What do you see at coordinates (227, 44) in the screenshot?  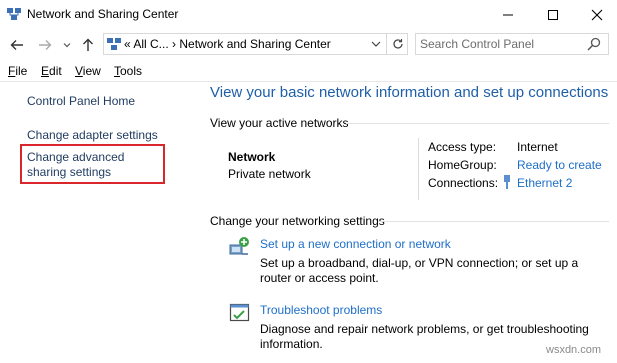 I see `breadcrumb: « All C... › Network and Sharing Center` at bounding box center [227, 44].